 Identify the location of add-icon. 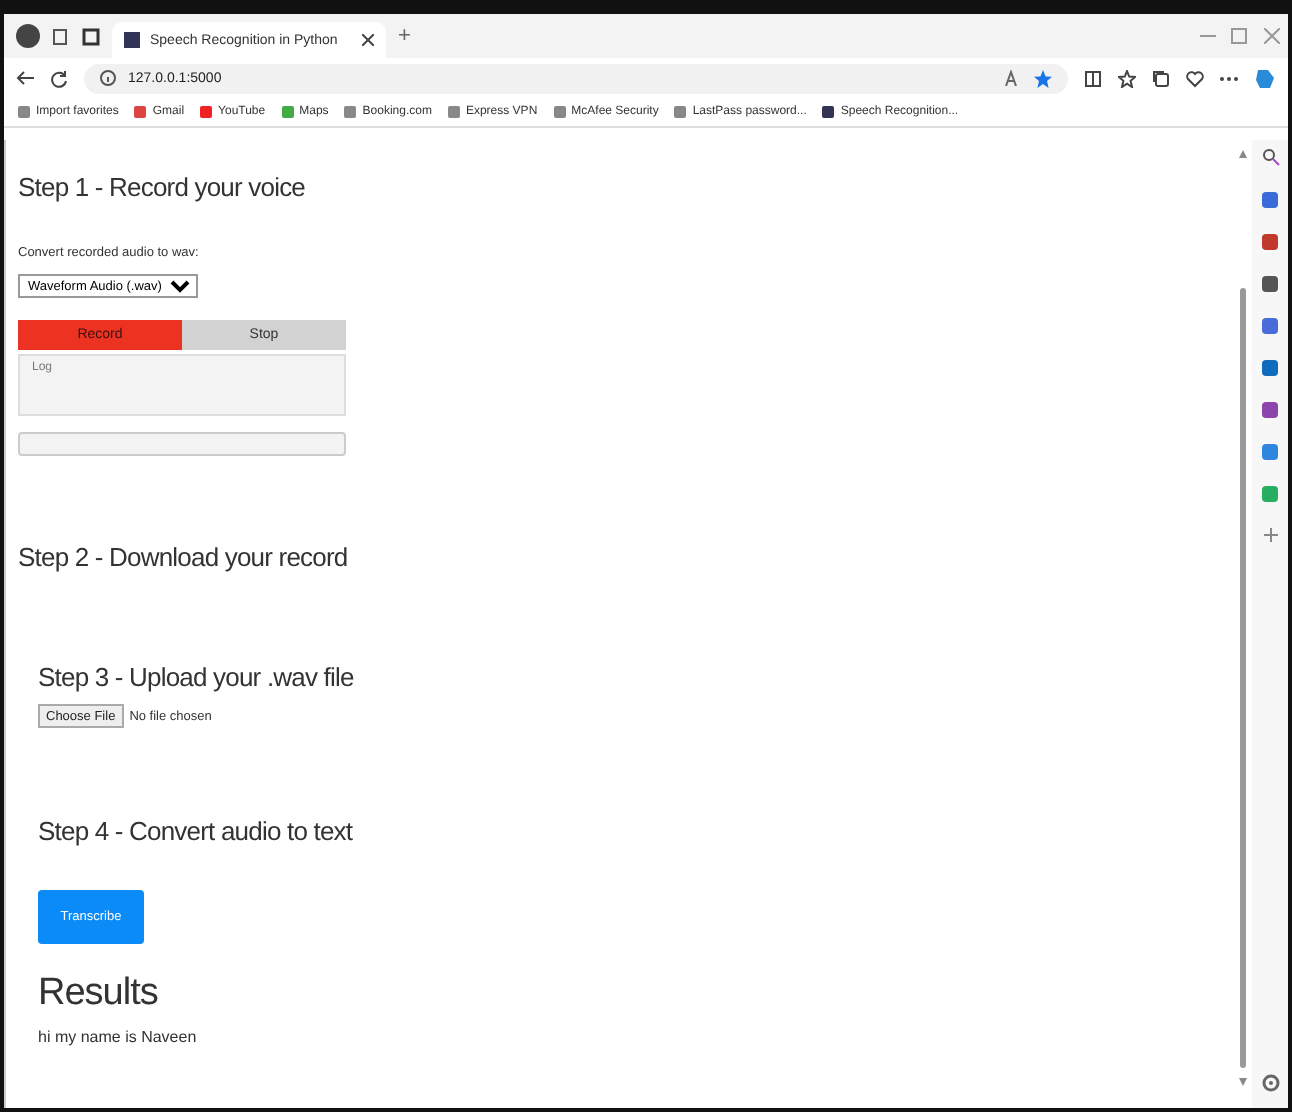
(1270, 535).